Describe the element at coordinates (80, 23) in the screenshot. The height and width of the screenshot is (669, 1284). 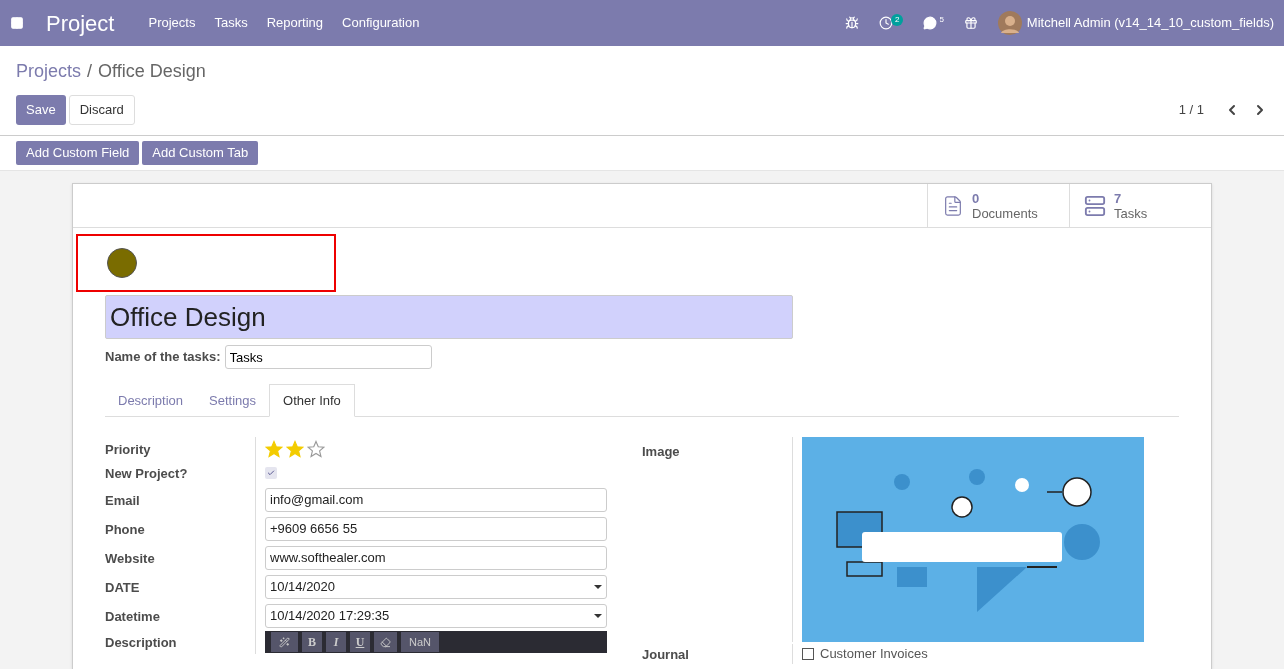
I see `app-title: Project` at that location.